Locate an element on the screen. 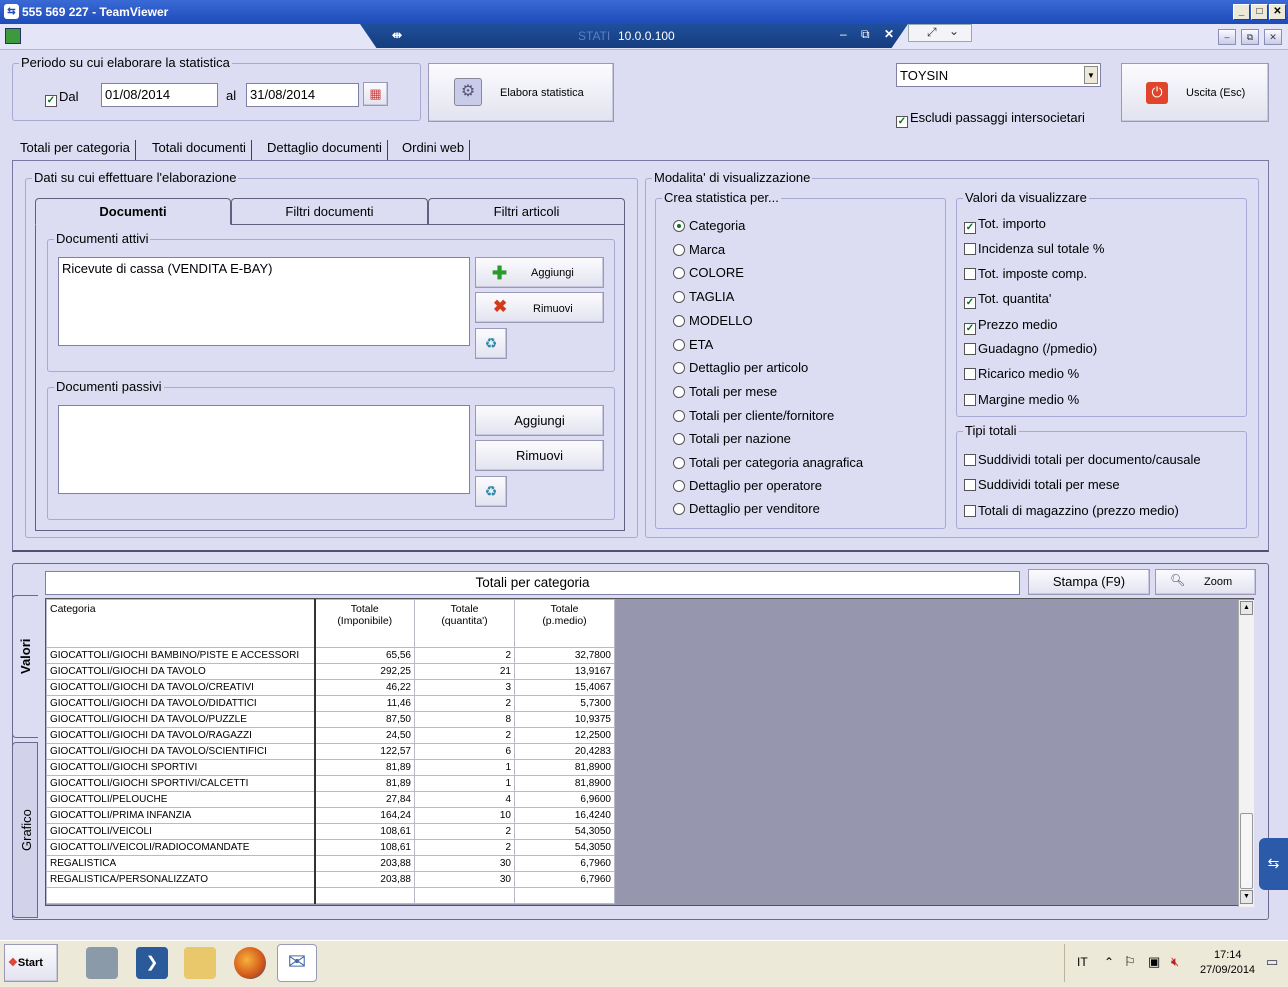  valori-checkbox: Tot. imposte comp. is located at coordinates (1025, 273).